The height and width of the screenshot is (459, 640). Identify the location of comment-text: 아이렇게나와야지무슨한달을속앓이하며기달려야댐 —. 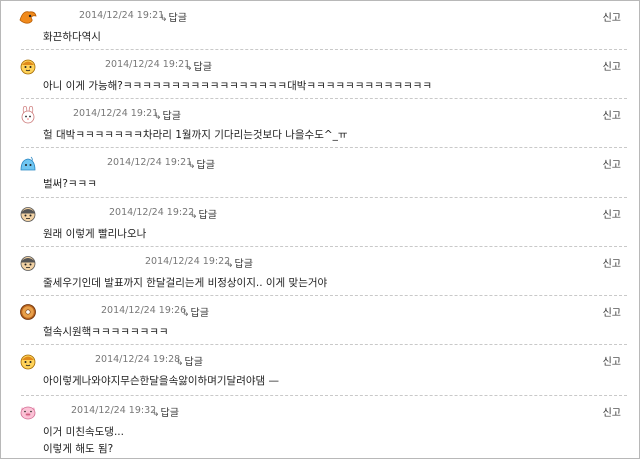
(161, 381).